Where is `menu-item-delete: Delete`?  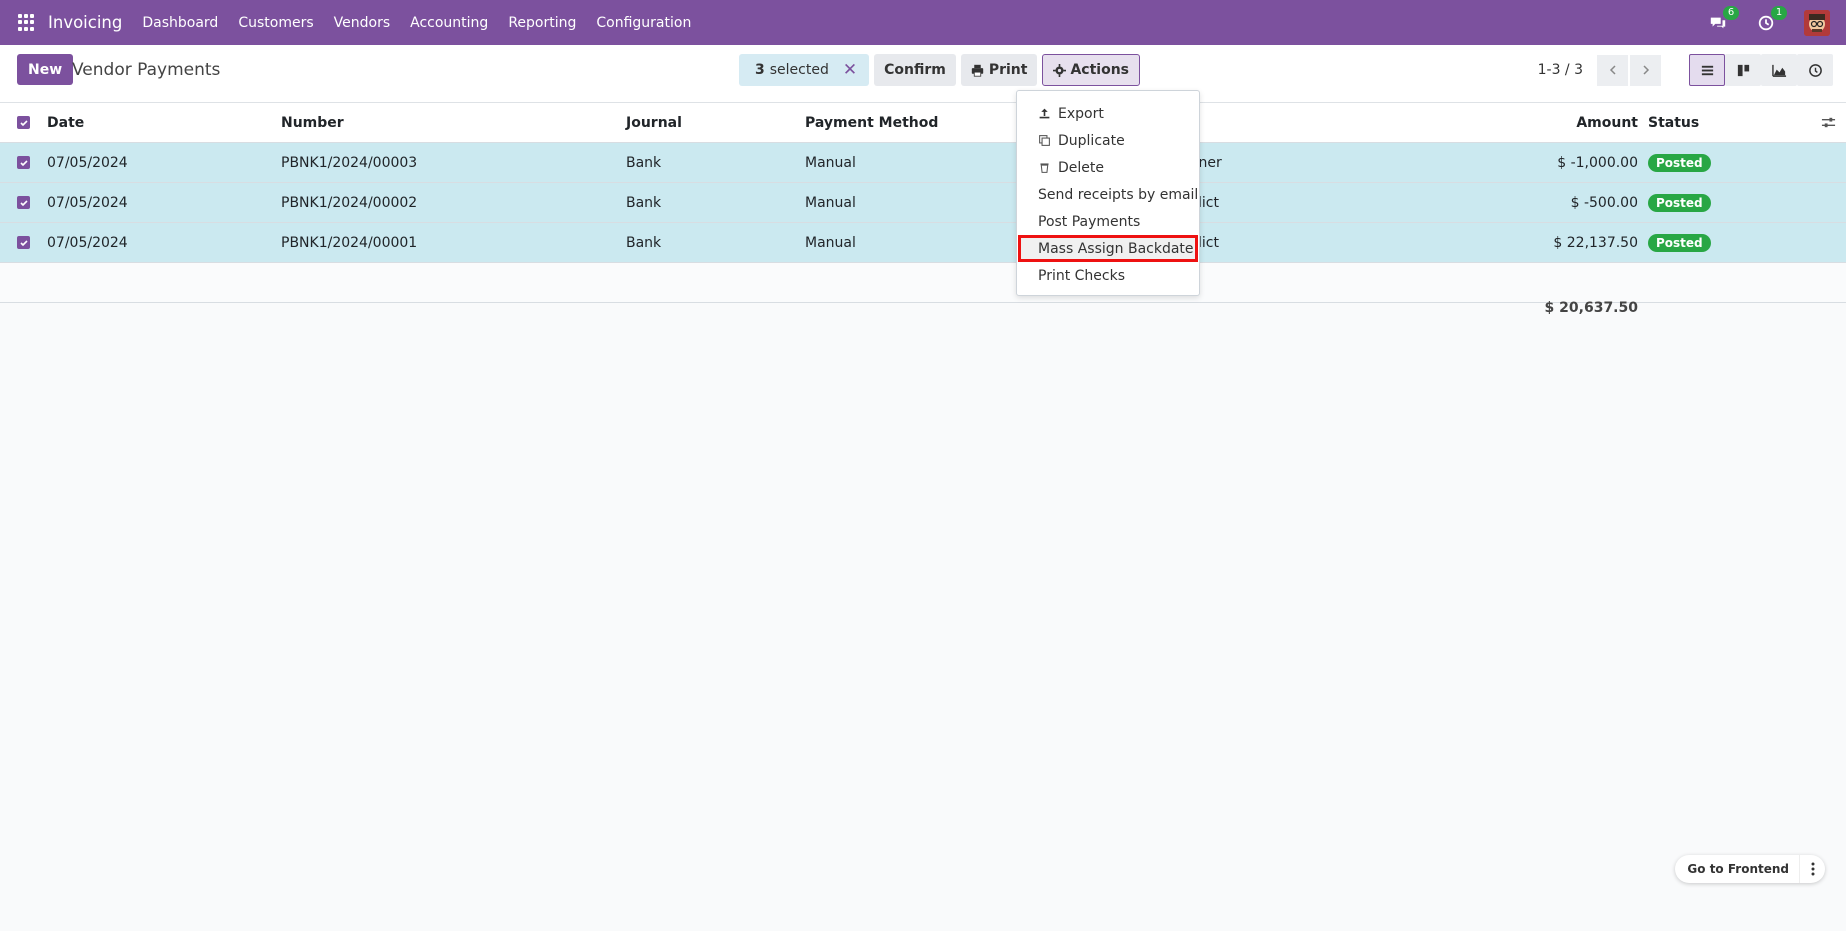 menu-item-delete: Delete is located at coordinates (1108, 167).